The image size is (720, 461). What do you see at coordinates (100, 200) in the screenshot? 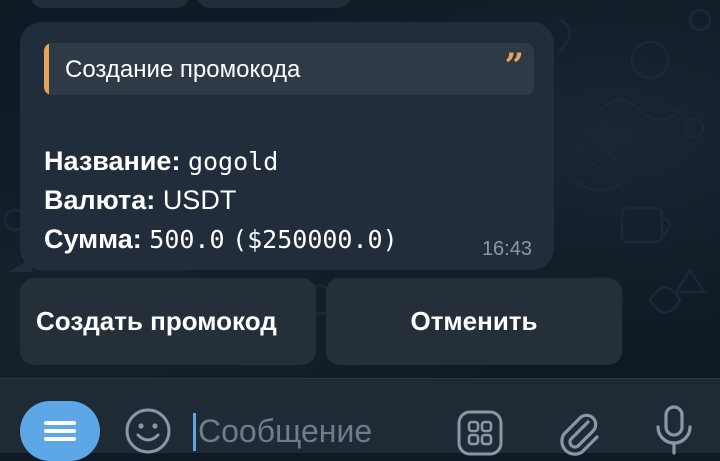
I see `field-label: Валюта:` at bounding box center [100, 200].